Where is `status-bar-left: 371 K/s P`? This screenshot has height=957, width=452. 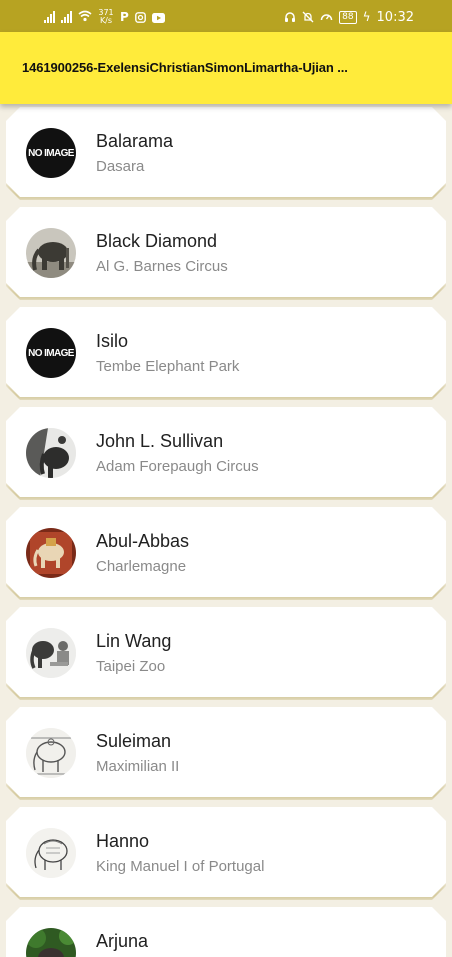 status-bar-left: 371 K/s P is located at coordinates (104, 17).